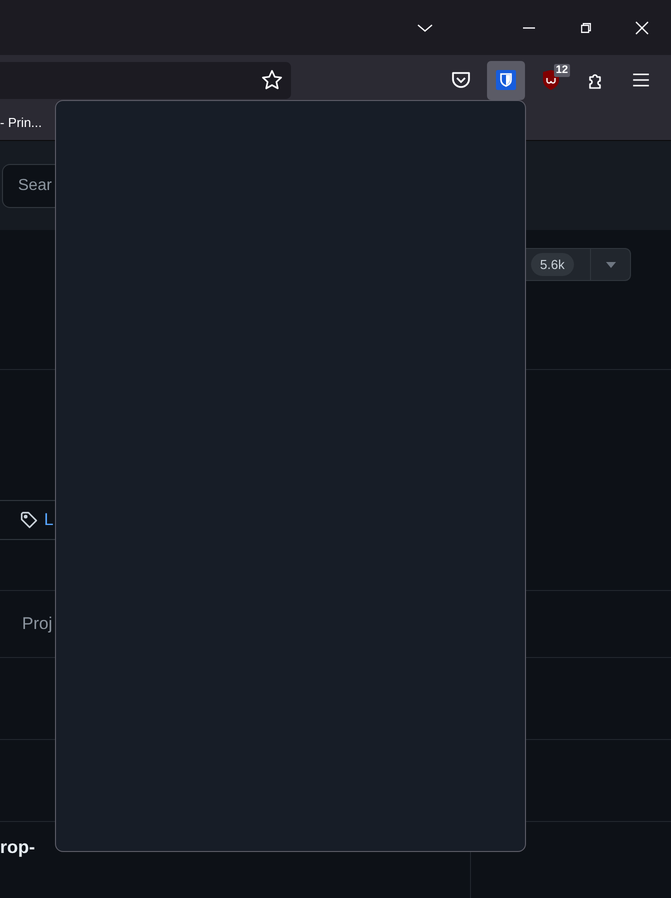 The image size is (671, 898). Describe the element at coordinates (551, 80) in the screenshot. I see `extension-button: 12` at that location.